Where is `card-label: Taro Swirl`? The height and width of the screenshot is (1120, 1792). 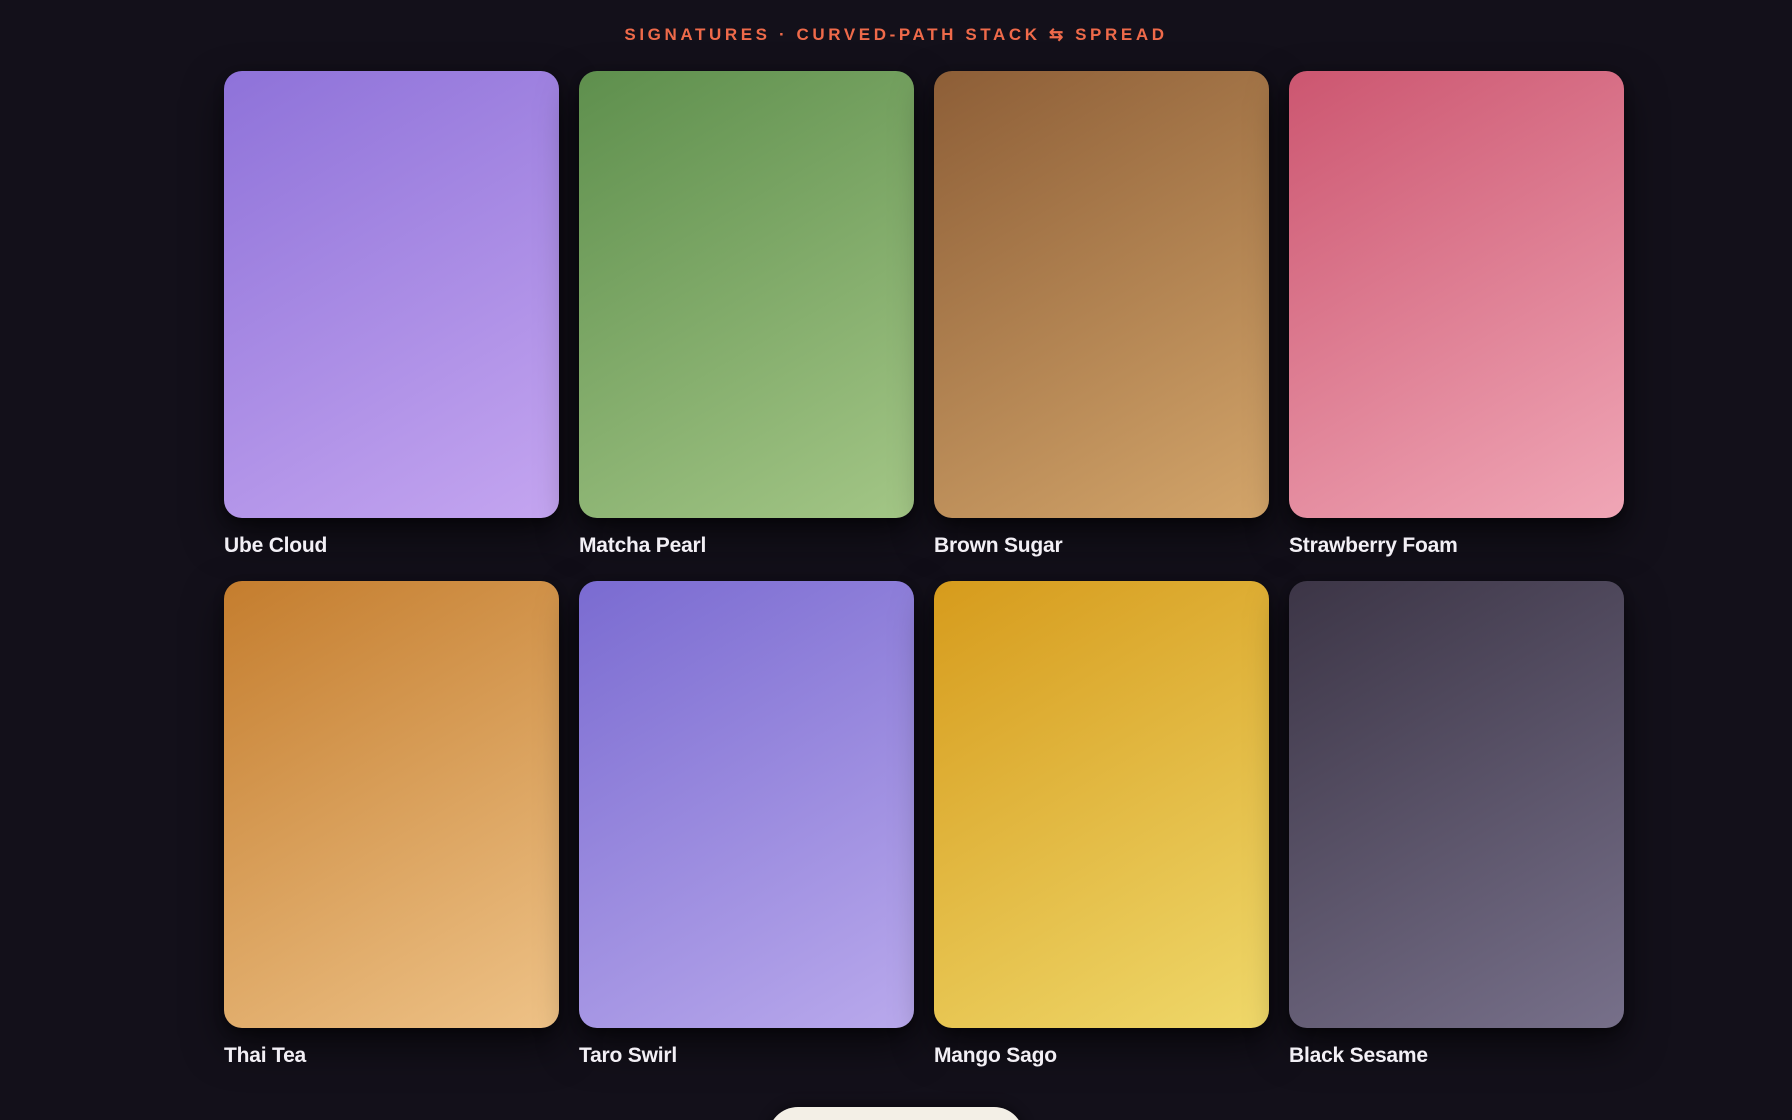
card-label: Taro Swirl is located at coordinates (628, 1055).